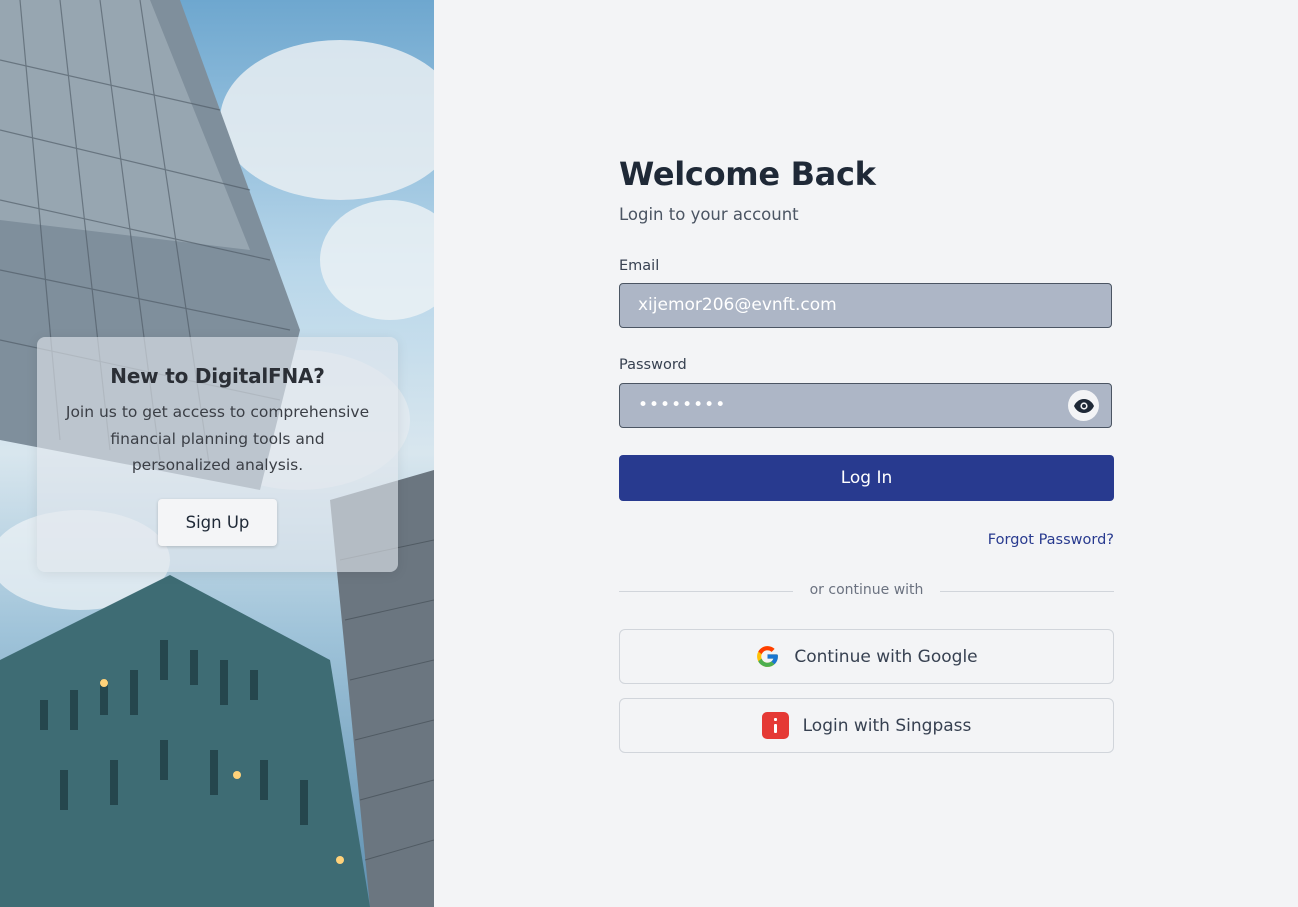 The height and width of the screenshot is (907, 1298). I want to click on email-field: xijemor206@evnft.com, so click(865, 305).